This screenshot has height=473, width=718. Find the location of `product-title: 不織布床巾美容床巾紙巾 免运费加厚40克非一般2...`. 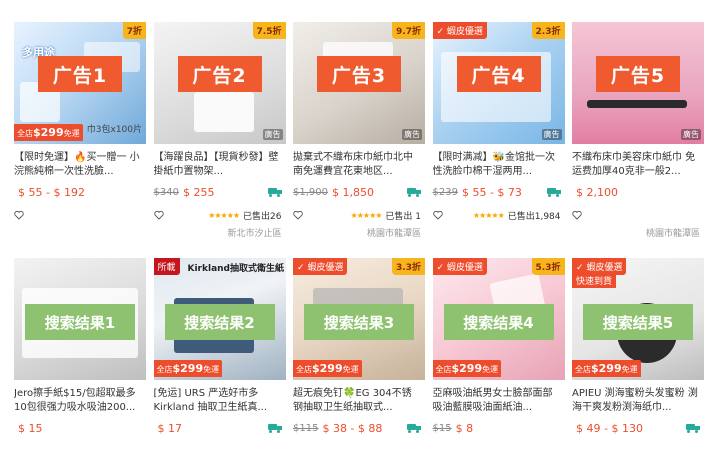

product-title: 不織布床巾美容床巾紙巾 免运费加厚40克非一般2... is located at coordinates (638, 165).